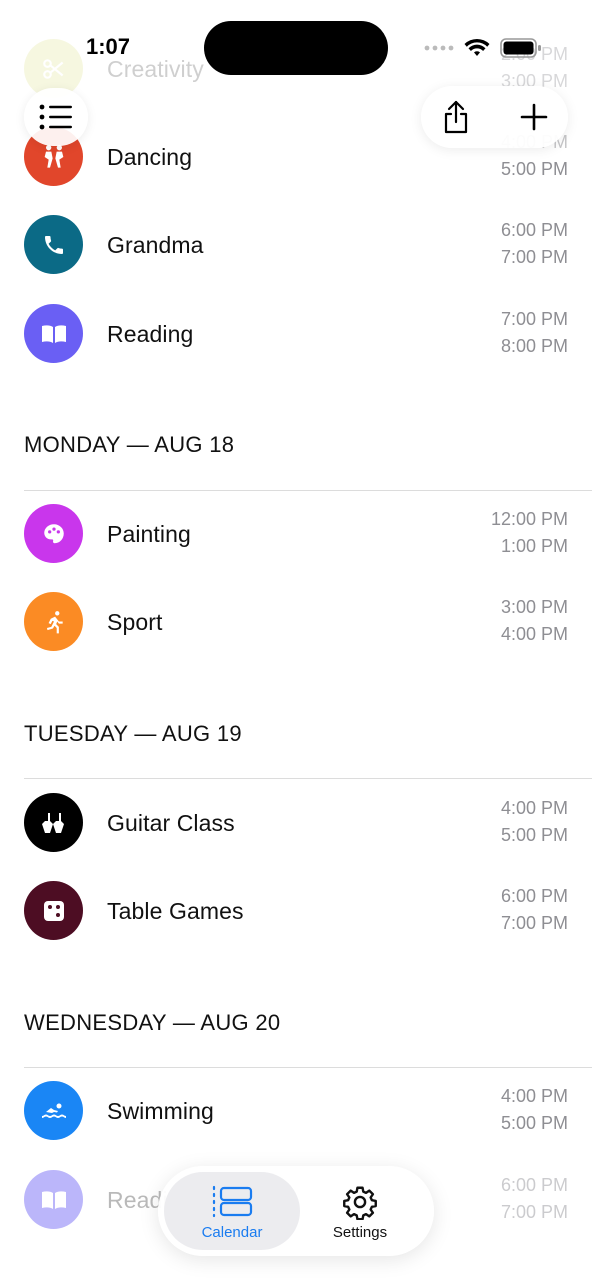 This screenshot has width=592, height=1288. Describe the element at coordinates (439, 48) in the screenshot. I see `cellular-signal-icon` at that location.